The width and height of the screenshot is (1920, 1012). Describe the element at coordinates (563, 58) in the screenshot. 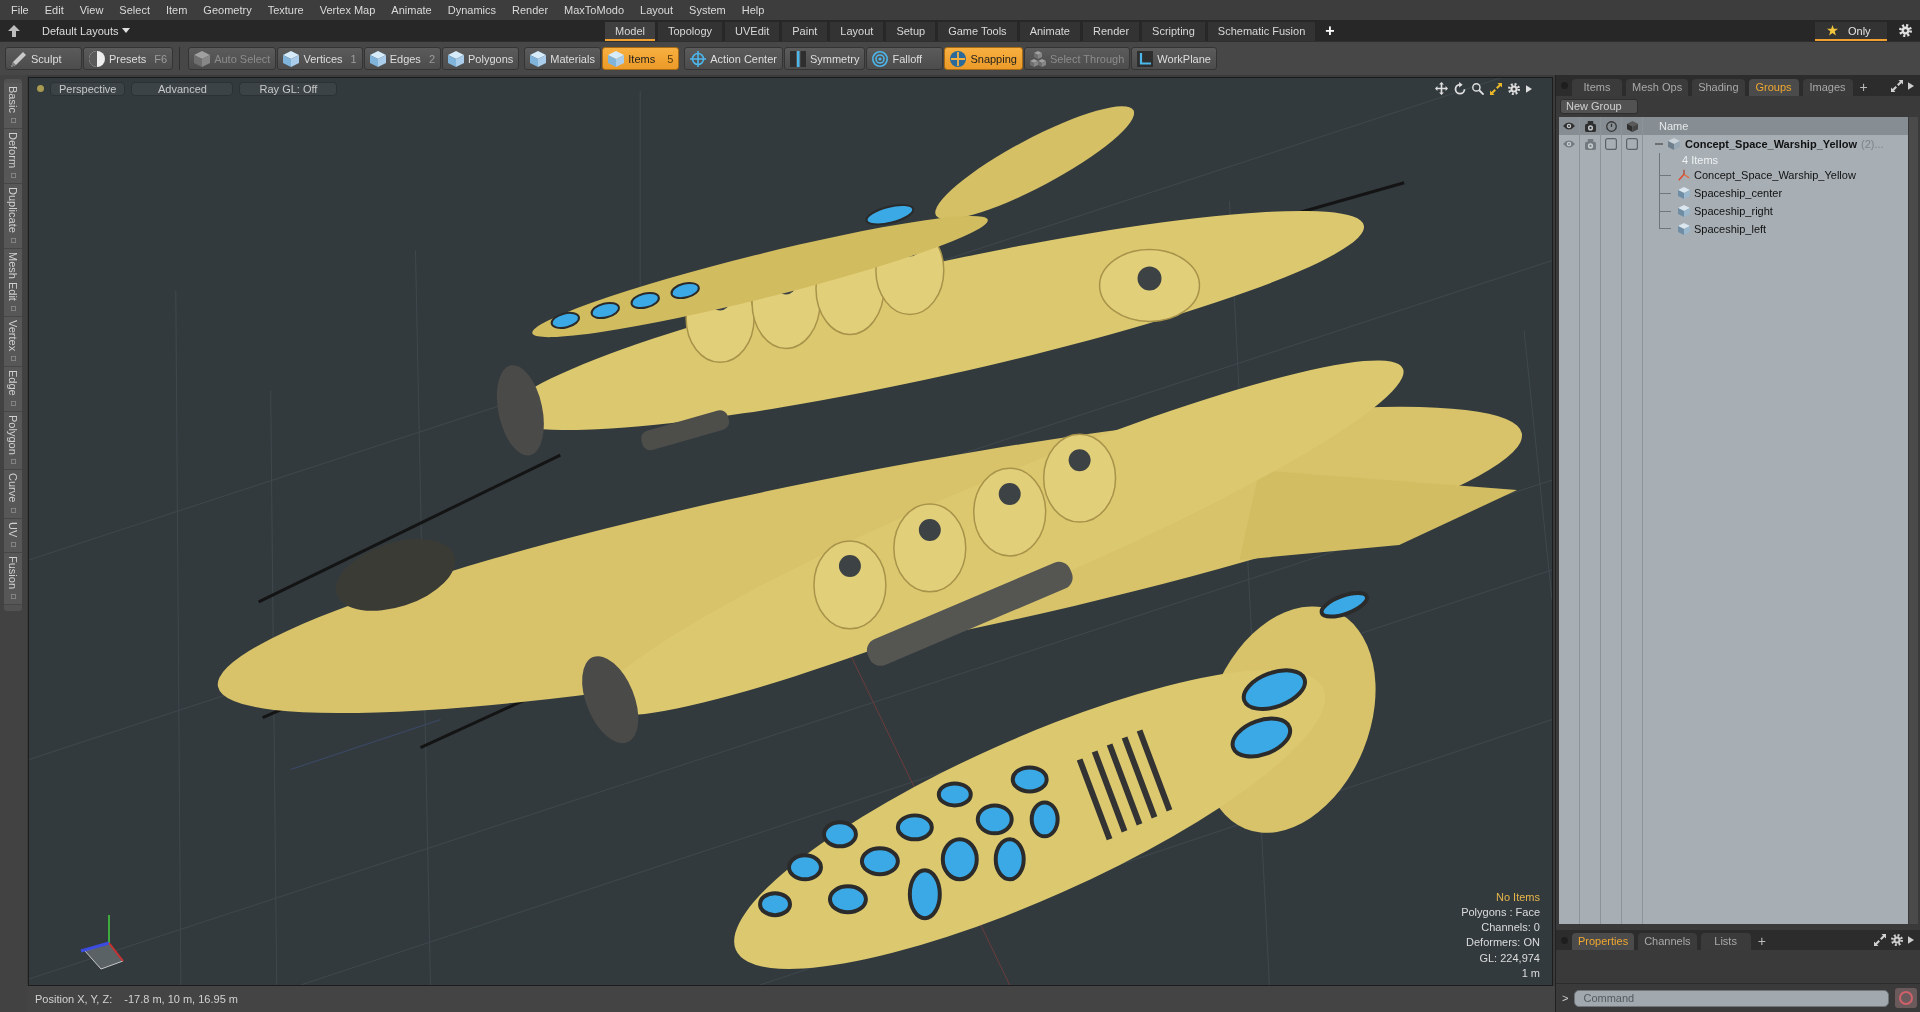

I see `toolbar-button: Materials` at that location.